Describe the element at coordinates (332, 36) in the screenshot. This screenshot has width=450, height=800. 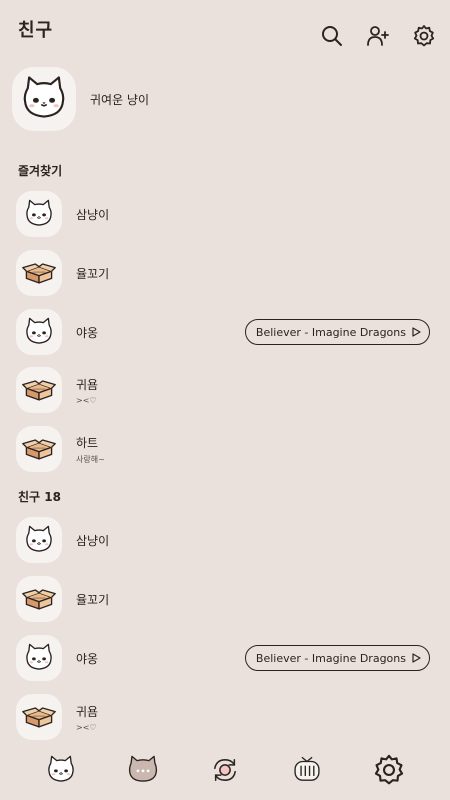
I see `search-icon` at that location.